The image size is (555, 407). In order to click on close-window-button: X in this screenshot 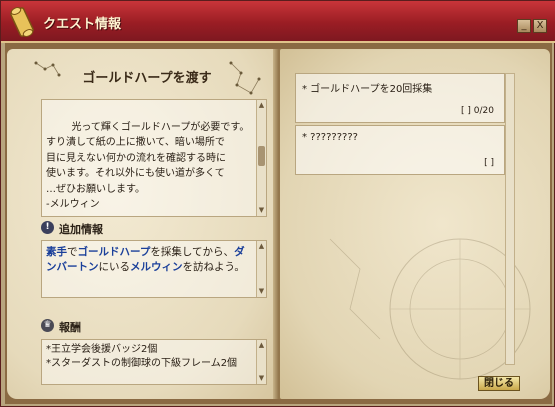, I will do `click(540, 26)`.